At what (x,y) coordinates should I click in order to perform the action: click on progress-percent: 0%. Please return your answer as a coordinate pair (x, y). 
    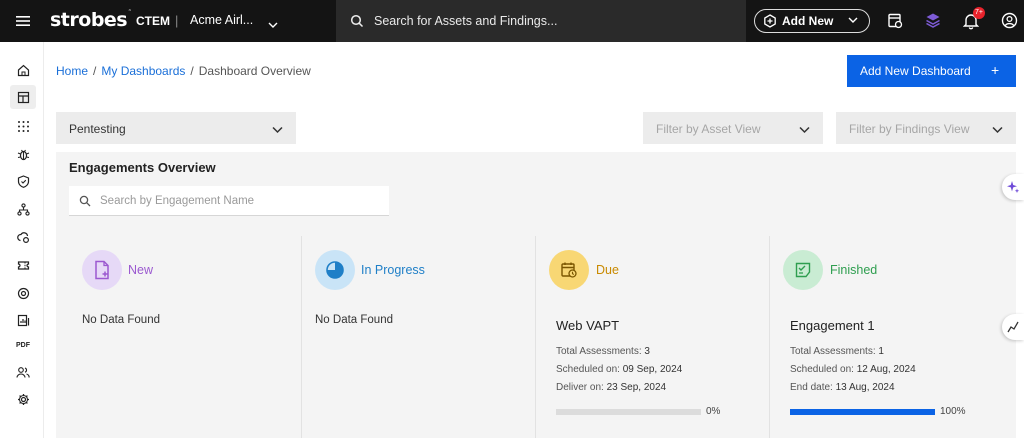
    Looking at the image, I should click on (713, 411).